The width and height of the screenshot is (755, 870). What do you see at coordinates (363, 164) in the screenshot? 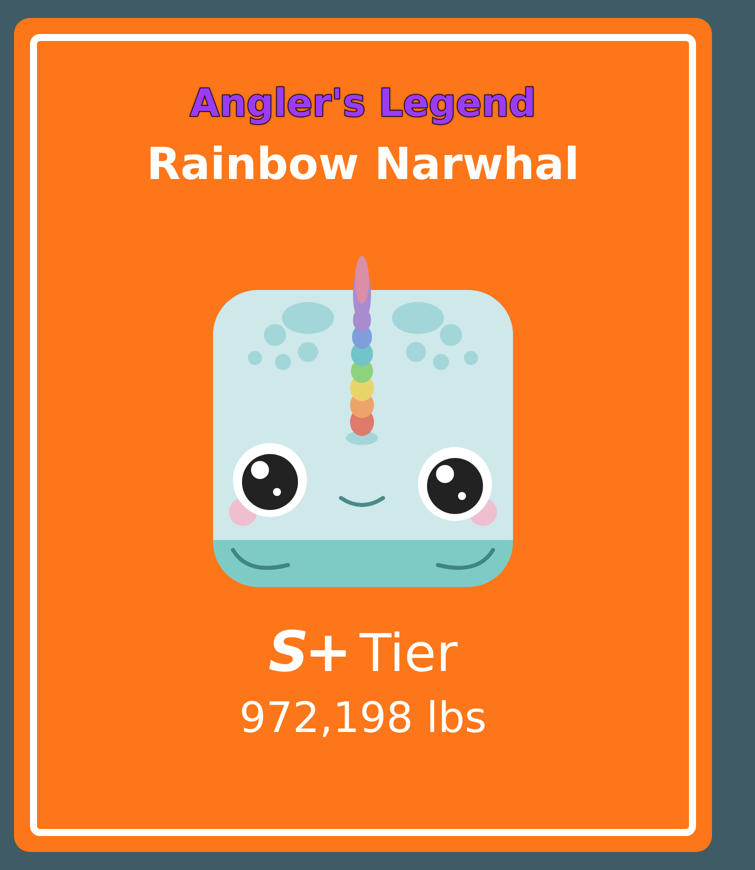
I see `fish-name: Rainbow Narwhal` at bounding box center [363, 164].